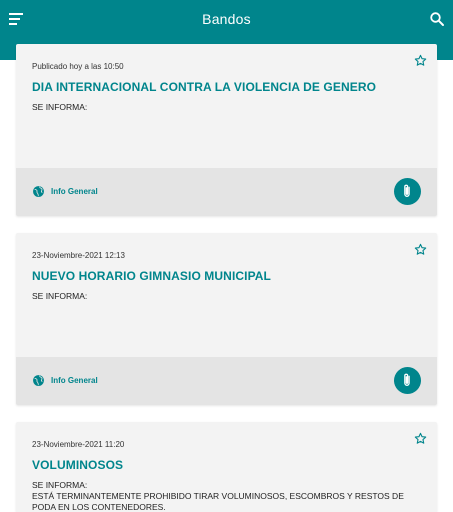 This screenshot has width=453, height=512. I want to click on card-title: NUEVO HORARIO GIMNASIO MUNICIPAL, so click(151, 276).